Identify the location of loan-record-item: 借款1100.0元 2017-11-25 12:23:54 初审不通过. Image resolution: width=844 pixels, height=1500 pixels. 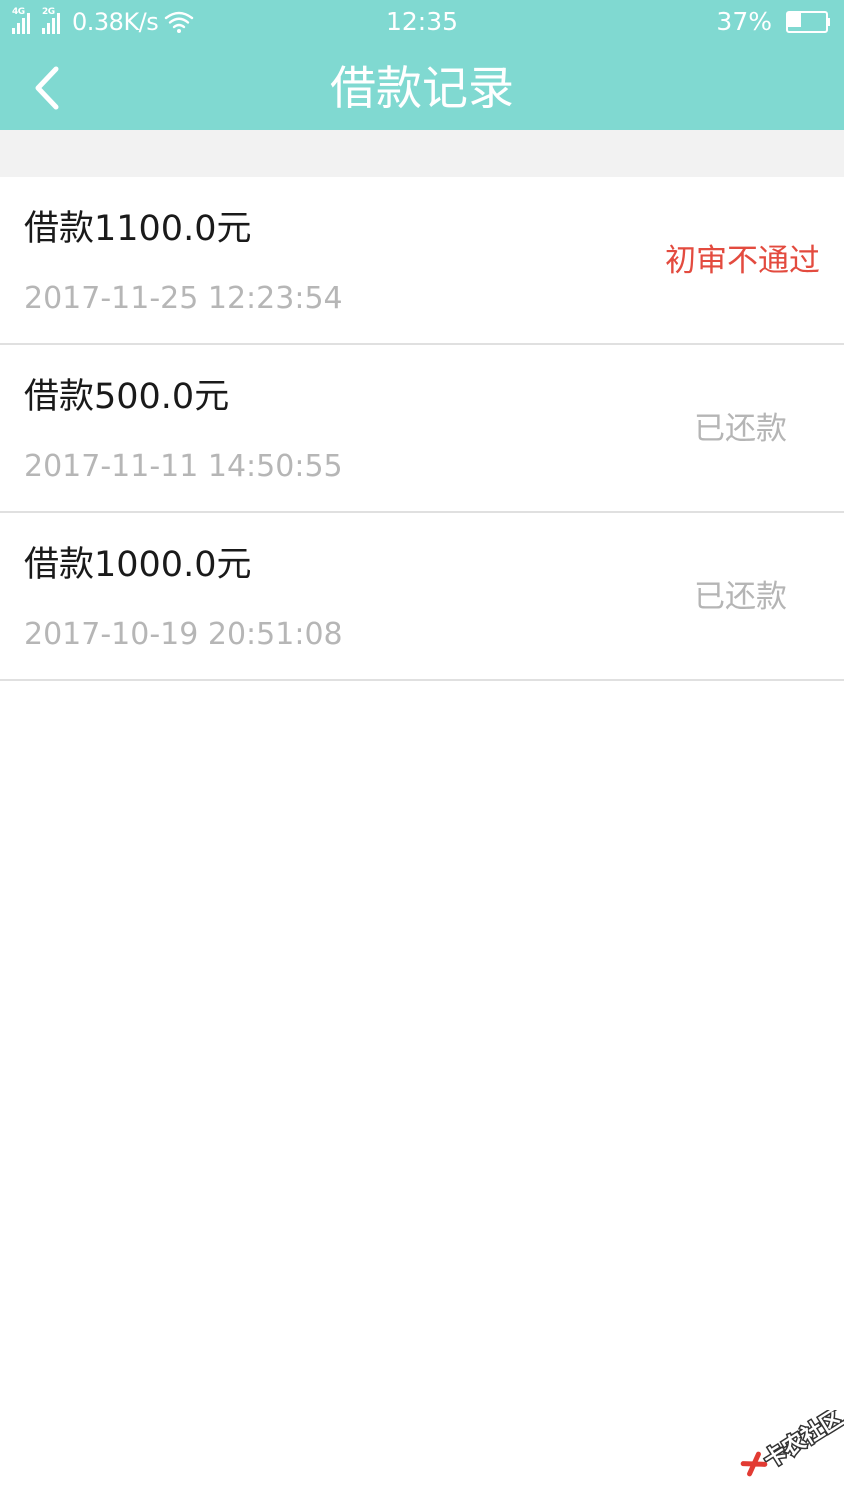
(422, 261).